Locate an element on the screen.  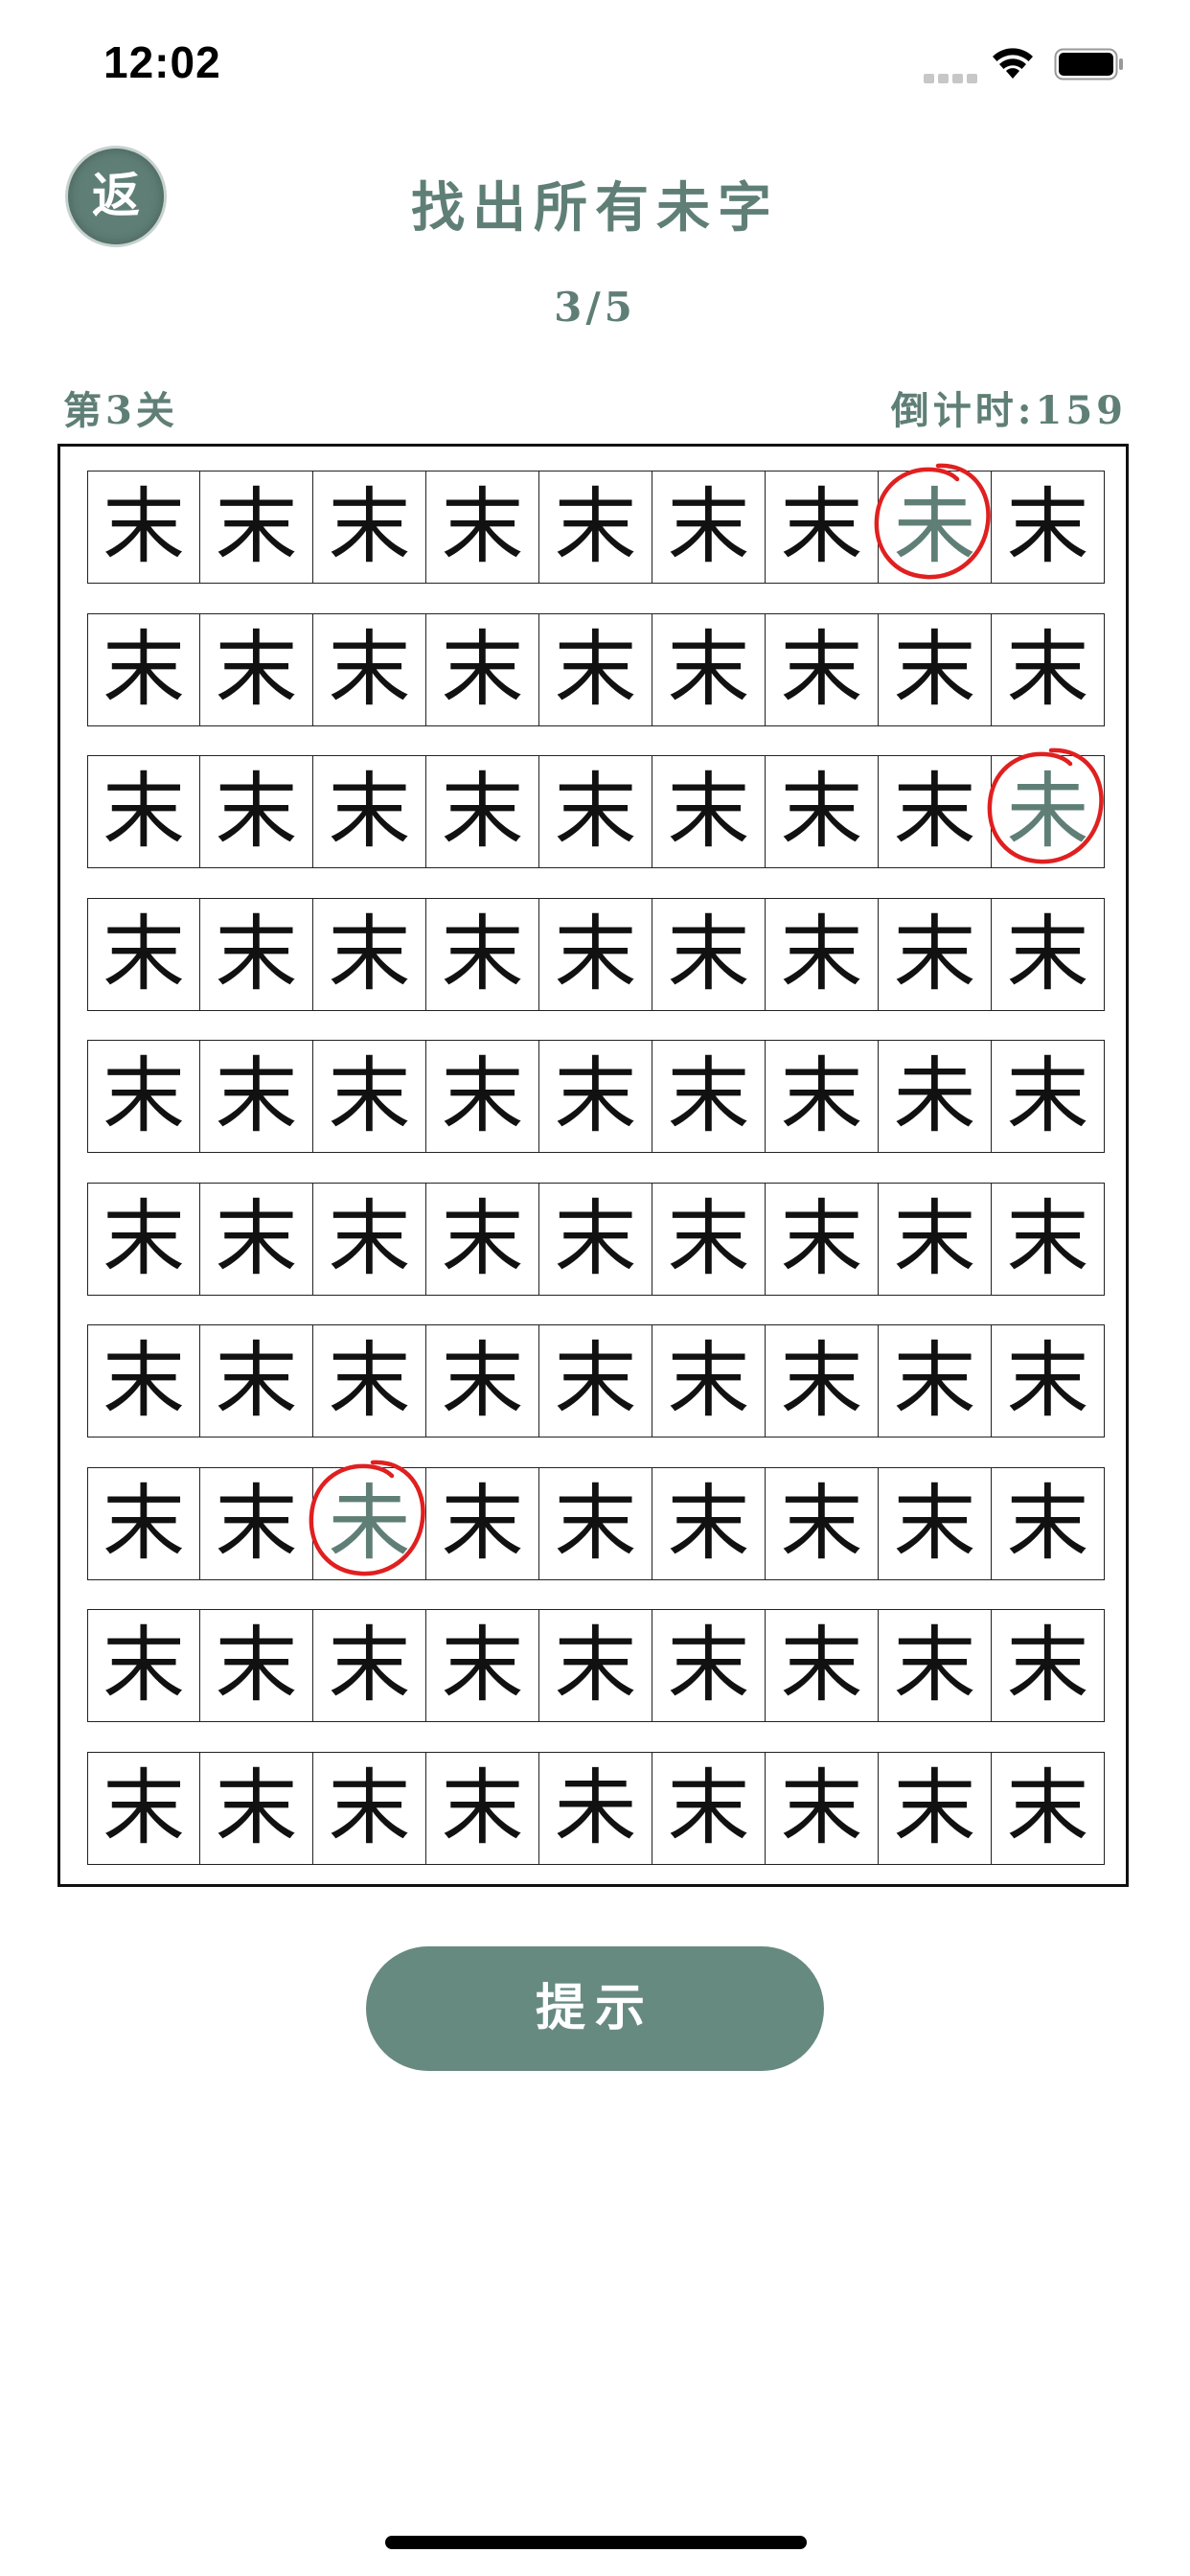
progress-indicator: 3/5 is located at coordinates (595, 307).